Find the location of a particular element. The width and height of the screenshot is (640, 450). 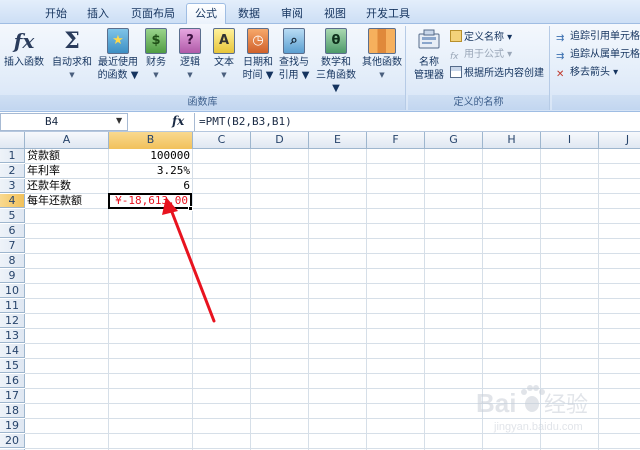

svg-text: jingyan.baidu.com is located at coordinates (538, 427).